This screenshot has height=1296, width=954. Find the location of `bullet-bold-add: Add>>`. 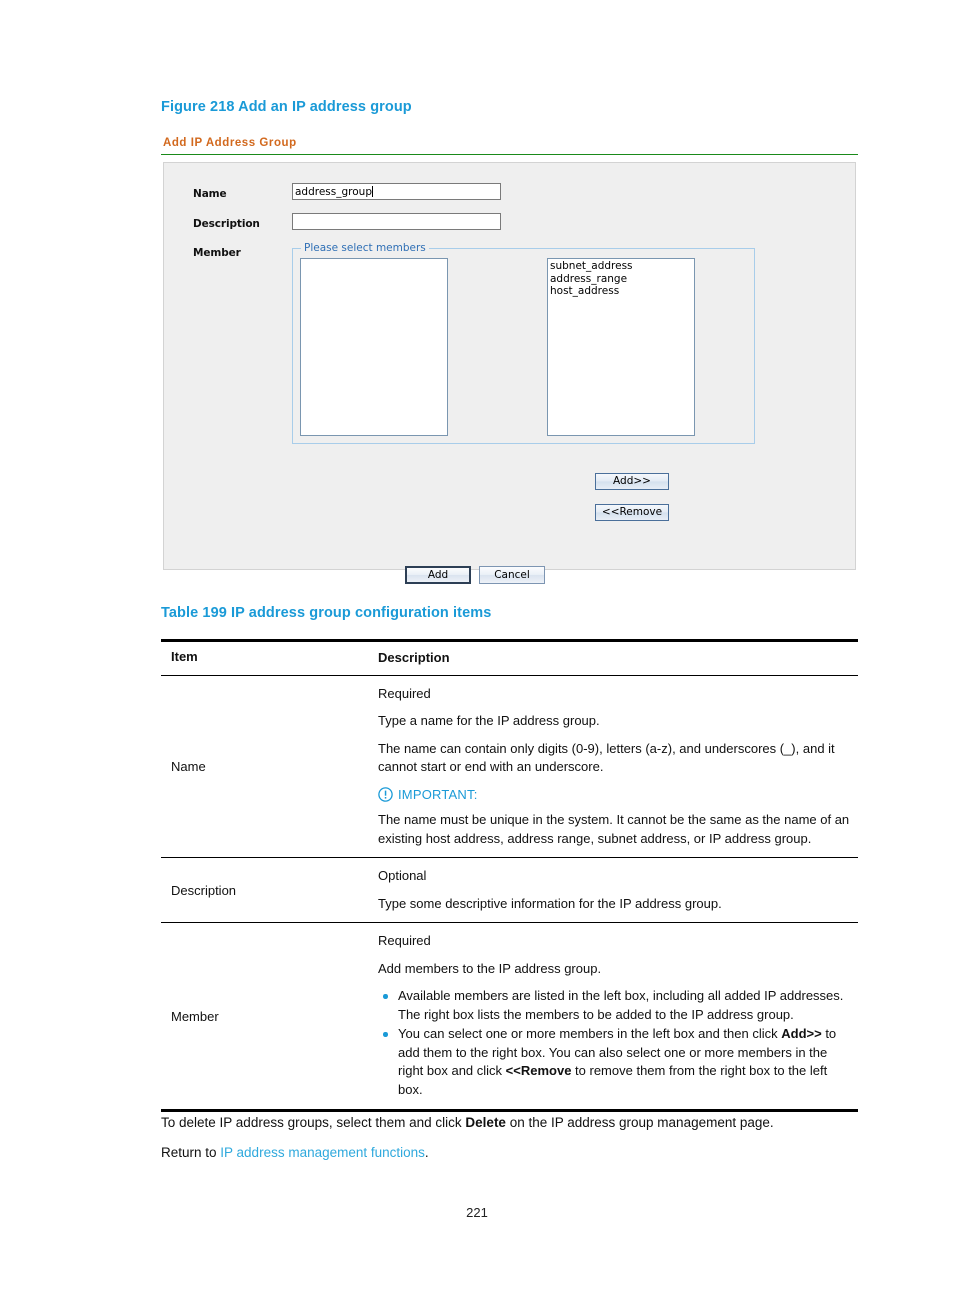

bullet-bold-add: Add>> is located at coordinates (801, 1033).